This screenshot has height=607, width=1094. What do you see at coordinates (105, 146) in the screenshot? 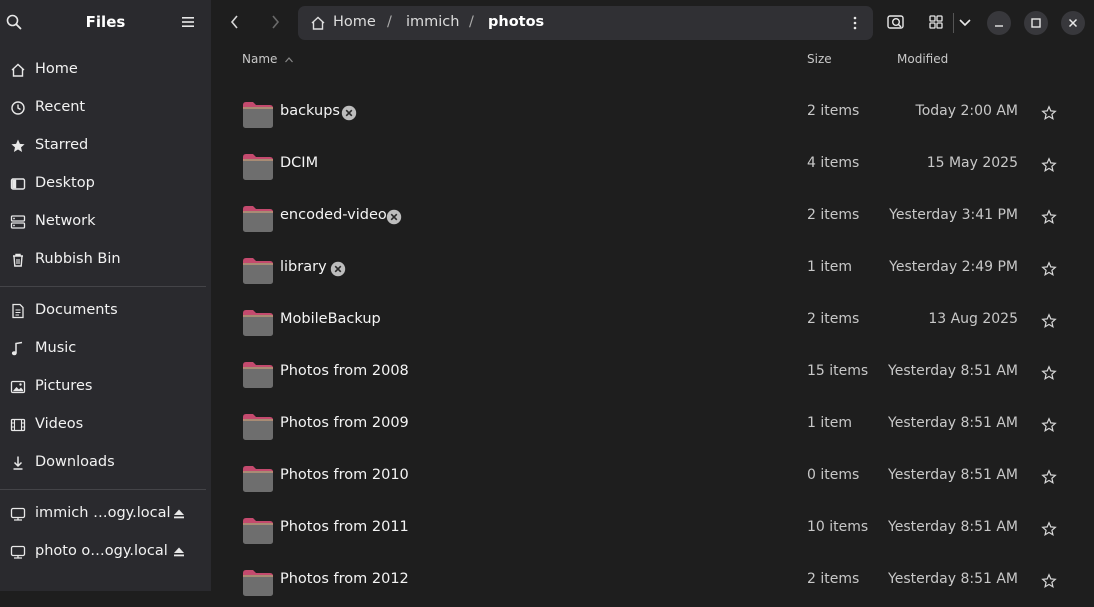
I see `sidebar-item-starred: Starred` at bounding box center [105, 146].